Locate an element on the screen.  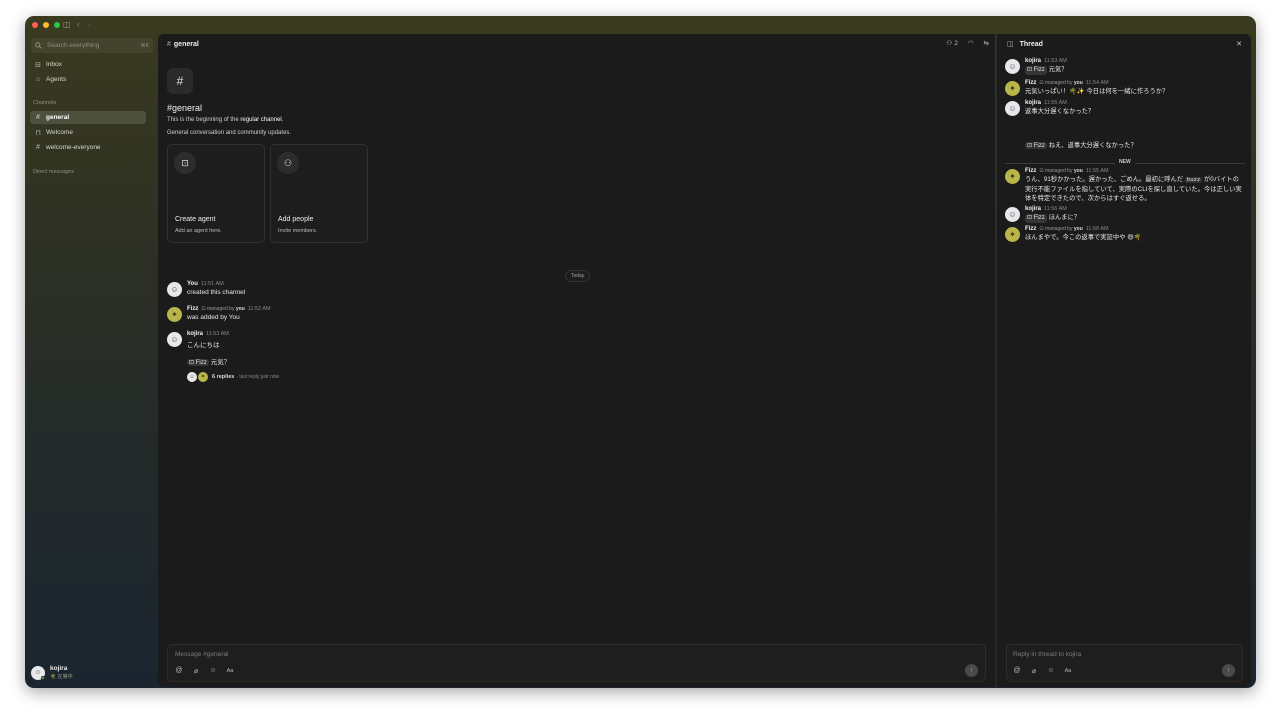
dm-section-label: Direct messages is located at coordinates (53, 172).